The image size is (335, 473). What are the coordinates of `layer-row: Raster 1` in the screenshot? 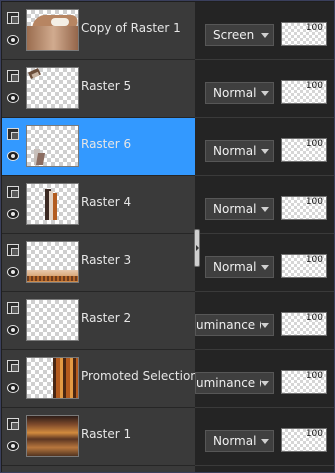 It's located at (98, 437).